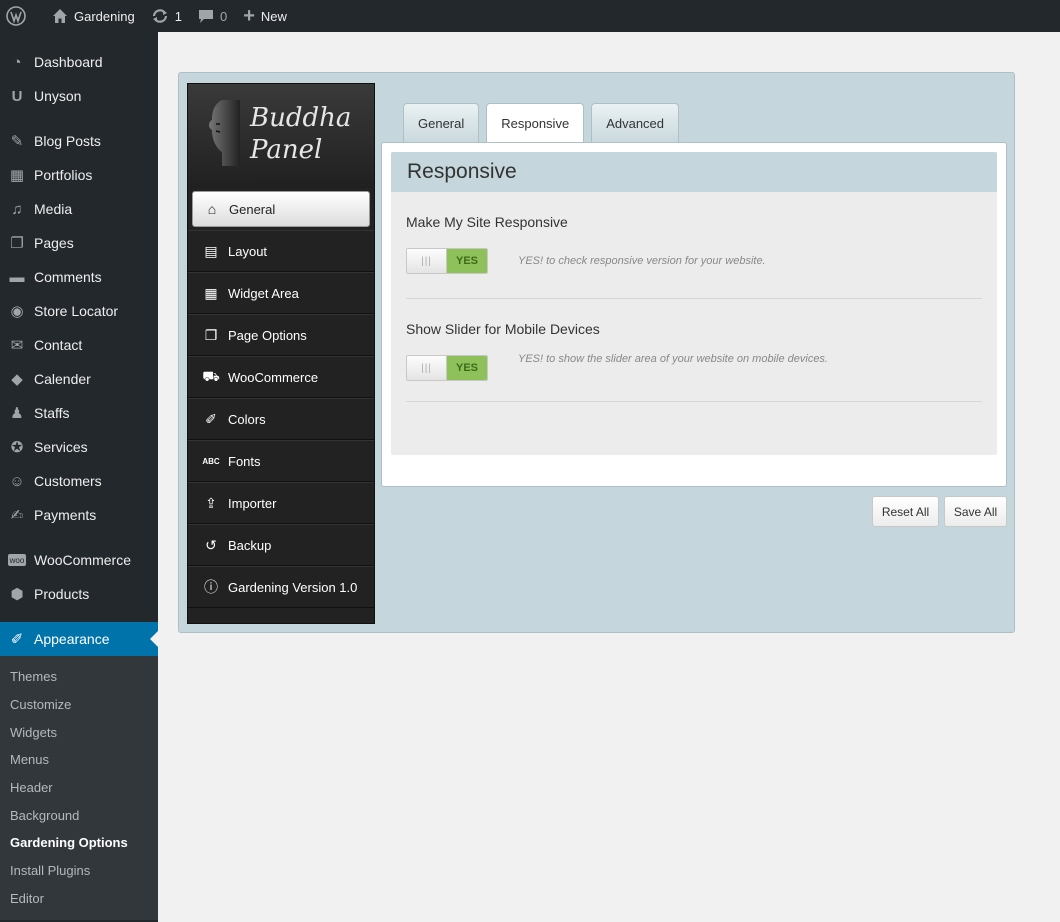  What do you see at coordinates (160, 16) in the screenshot?
I see `refresh-icon` at bounding box center [160, 16].